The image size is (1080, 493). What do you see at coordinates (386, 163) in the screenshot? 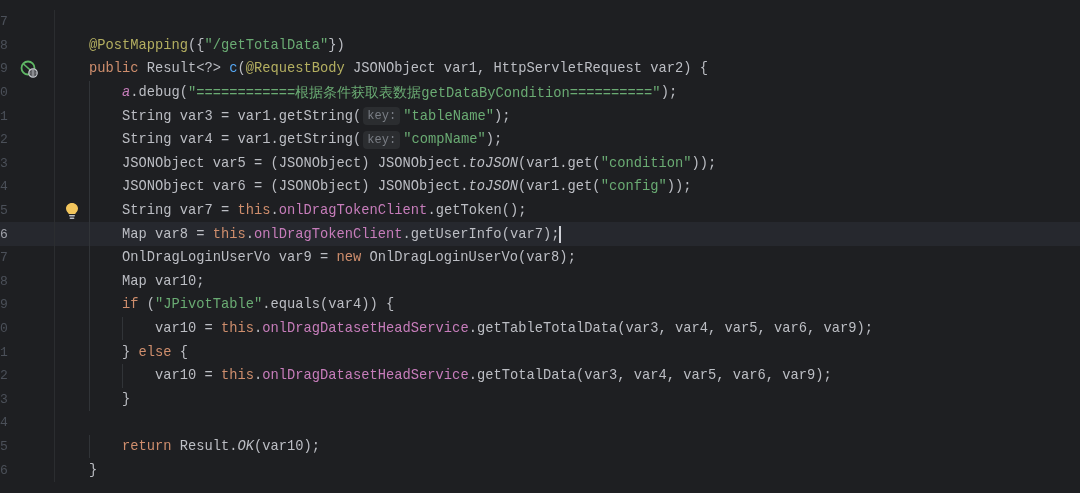
I see `code-text: JSONObject var5 = (JSONObject) JSONObject.toJSON(var1.get("condition"));` at bounding box center [386, 163].